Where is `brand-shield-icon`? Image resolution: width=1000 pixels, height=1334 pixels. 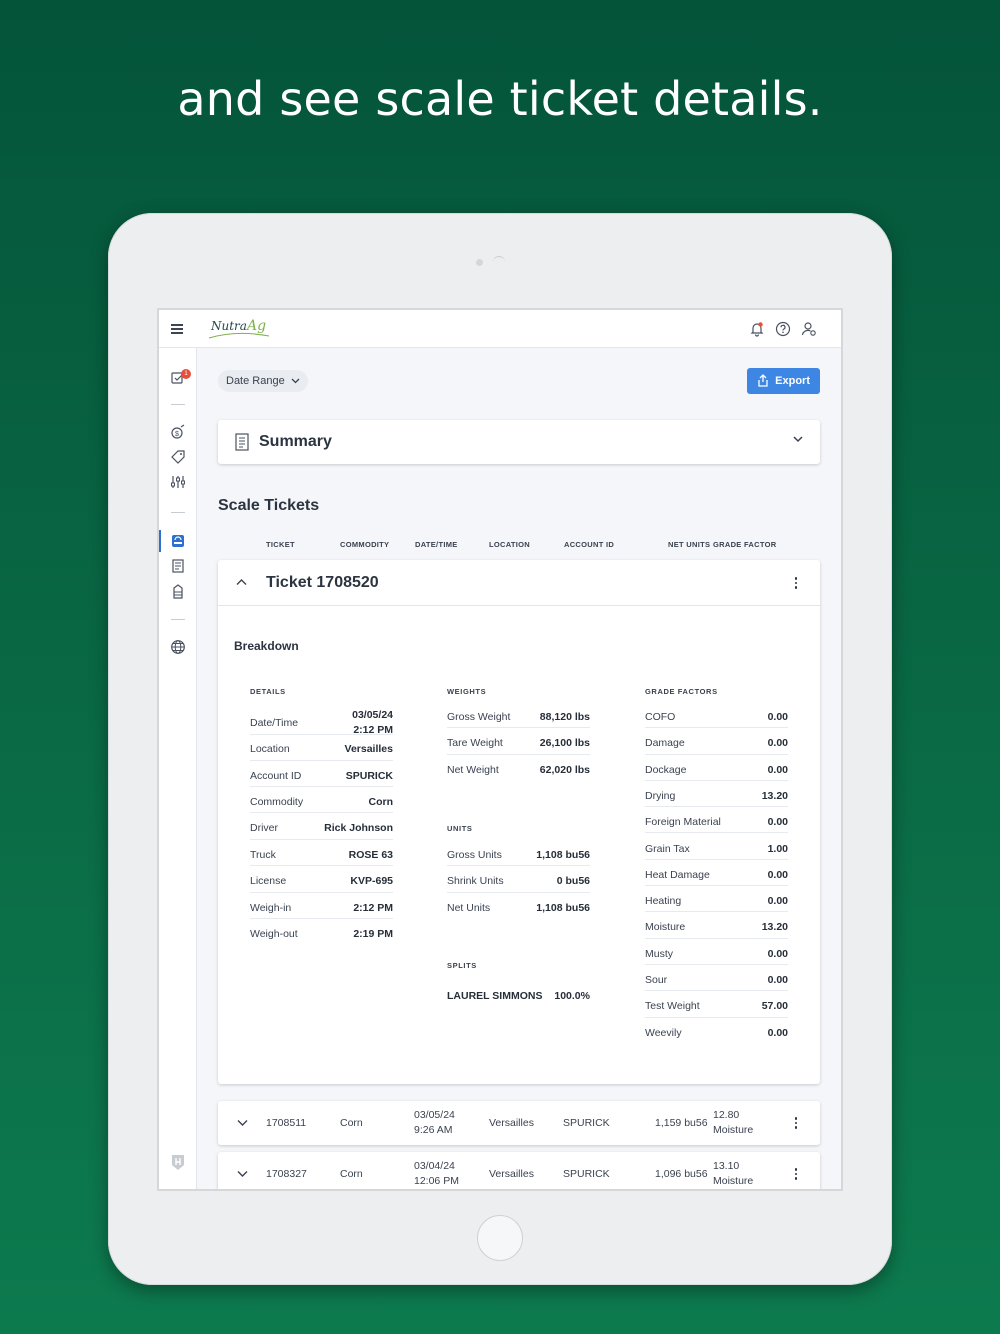
brand-shield-icon is located at coordinates (178, 1162).